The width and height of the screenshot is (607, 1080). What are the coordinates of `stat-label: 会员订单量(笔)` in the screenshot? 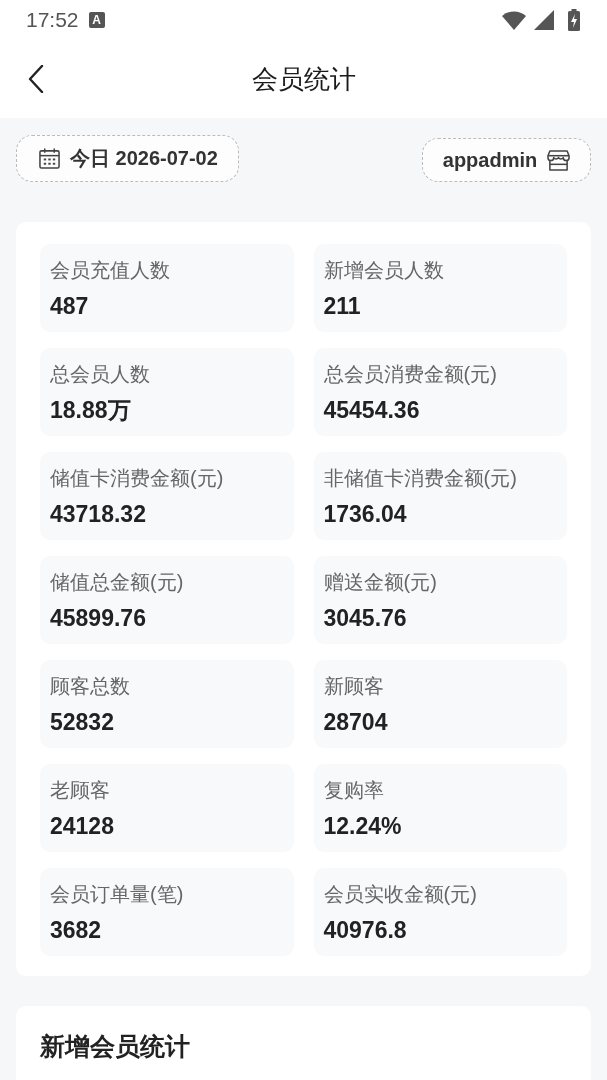 It's located at (117, 894).